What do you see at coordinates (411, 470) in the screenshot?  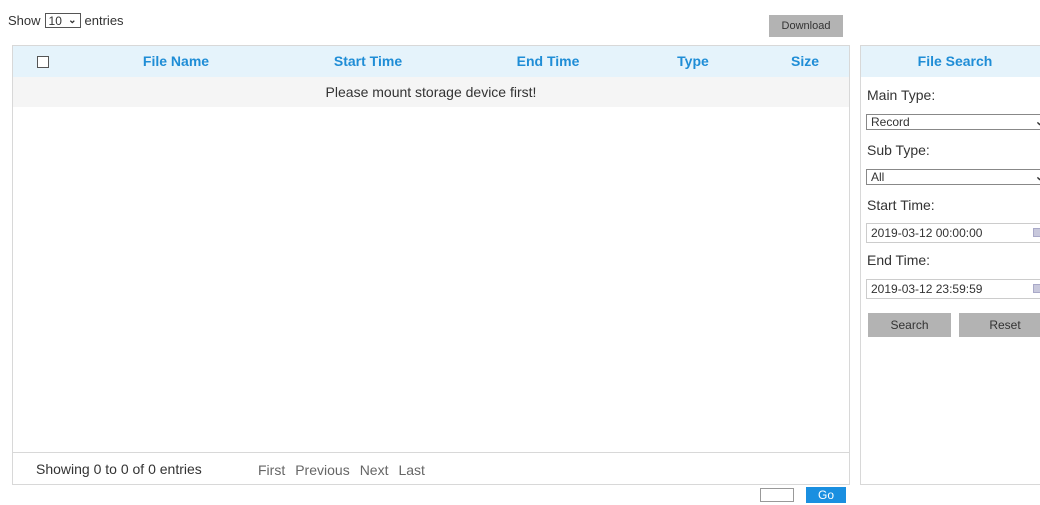 I see `page-last-link: Last` at bounding box center [411, 470].